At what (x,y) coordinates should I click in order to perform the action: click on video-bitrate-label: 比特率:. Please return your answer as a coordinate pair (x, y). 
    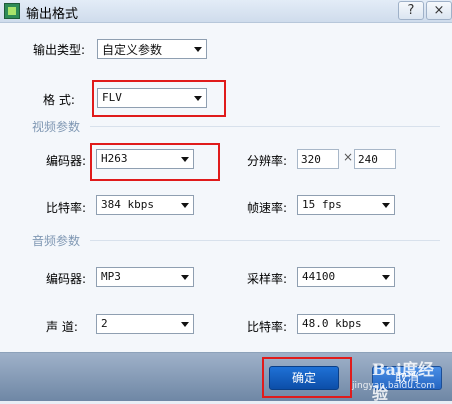
    Looking at the image, I should click on (66, 208).